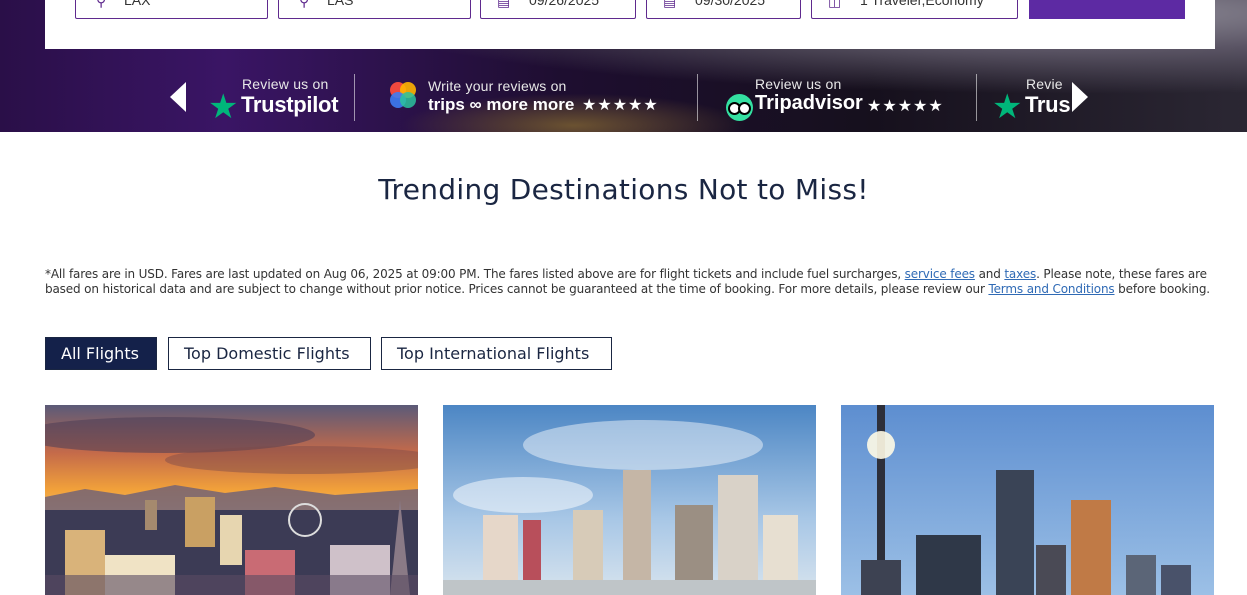 The width and height of the screenshot is (1247, 595). What do you see at coordinates (496, 353) in the screenshot?
I see `tab-top-international-flights: Top International Flights` at bounding box center [496, 353].